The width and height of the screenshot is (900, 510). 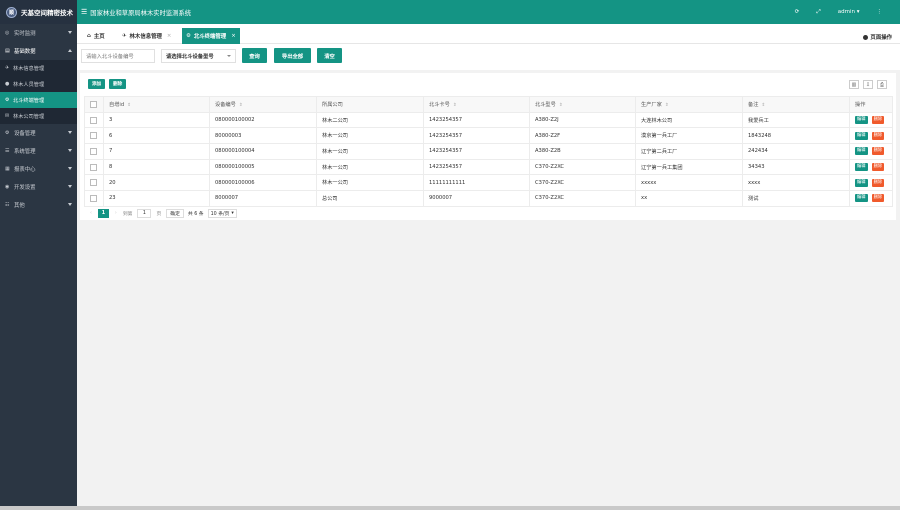 I want to click on columns-icon: ▥, so click(x=854, y=84).